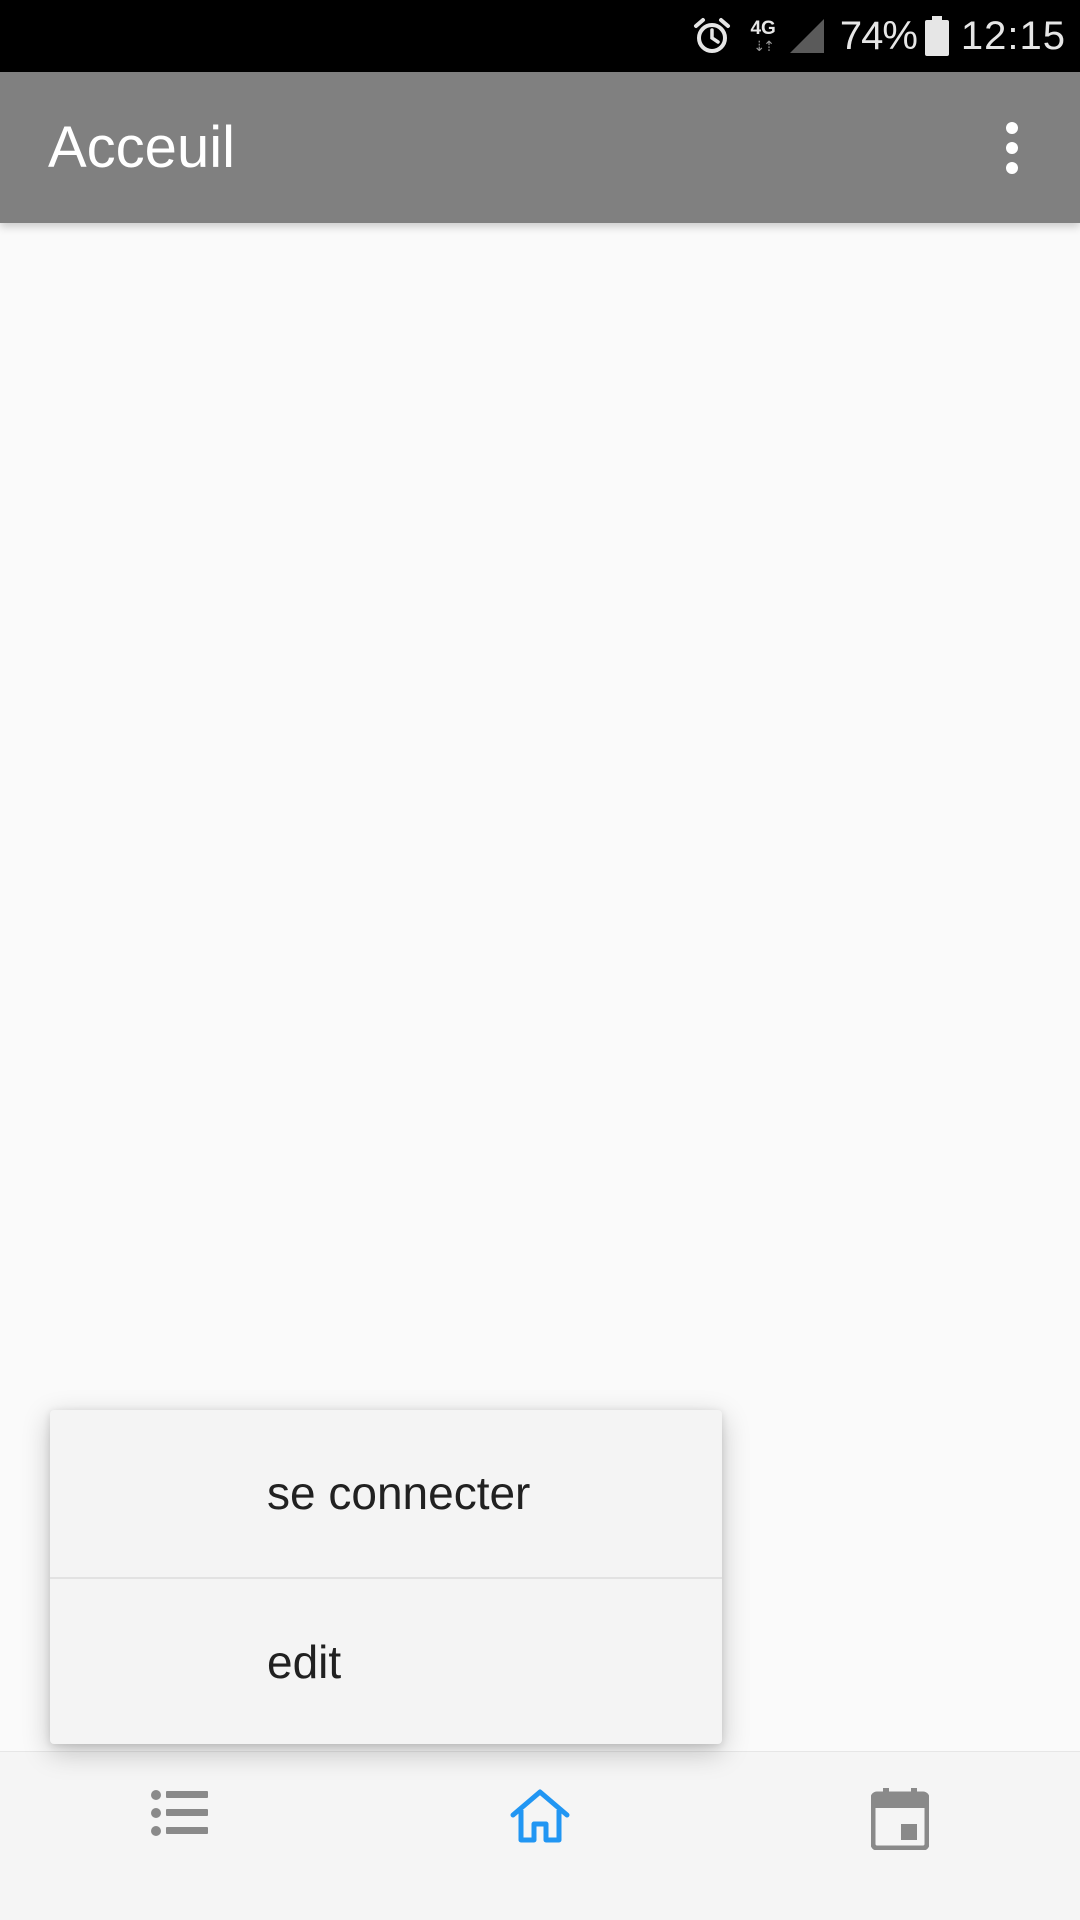 Image resolution: width=1080 pixels, height=1920 pixels. I want to click on alarm-icon, so click(712, 36).